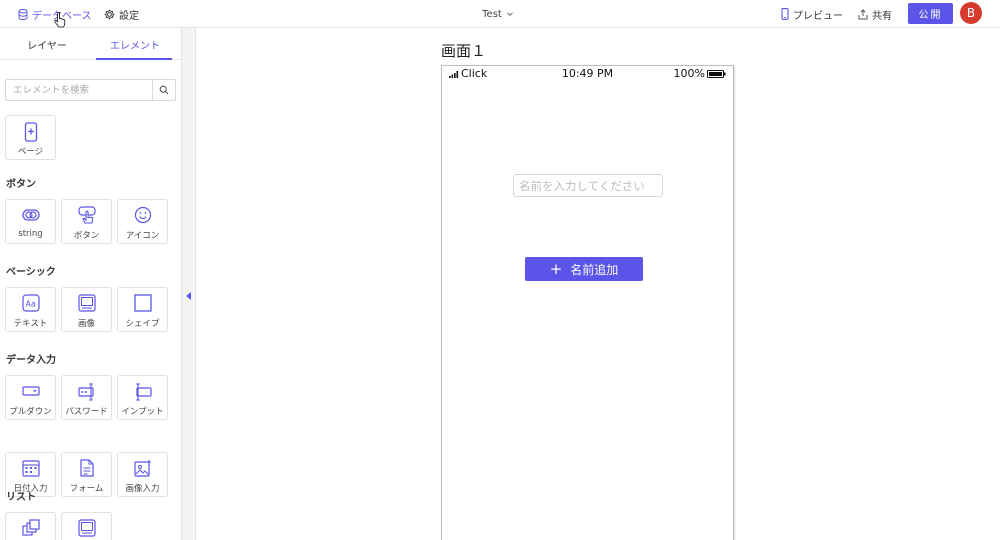 The height and width of the screenshot is (540, 1000). What do you see at coordinates (30, 152) in the screenshot?
I see `element-tile-label: ページ` at bounding box center [30, 152].